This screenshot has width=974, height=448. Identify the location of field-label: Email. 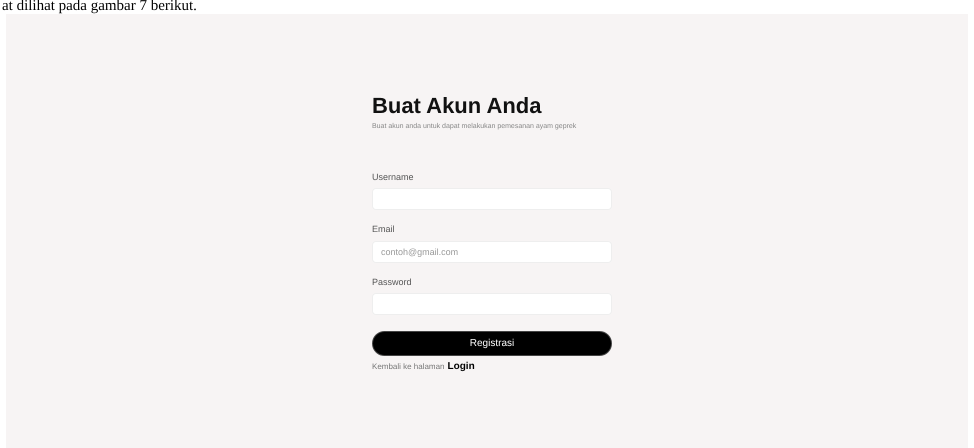
(384, 229).